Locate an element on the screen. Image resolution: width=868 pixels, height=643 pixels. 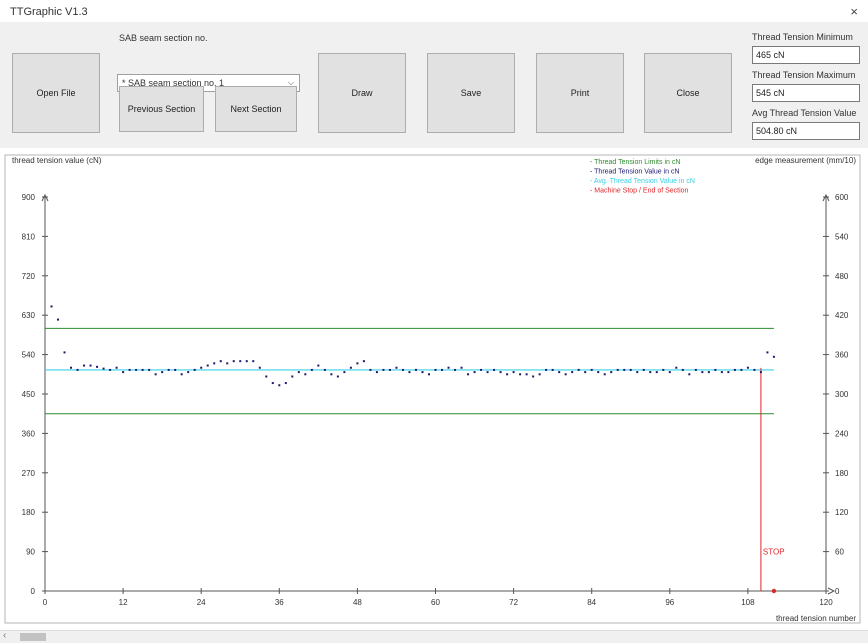
close-button: Close is located at coordinates (688, 93).